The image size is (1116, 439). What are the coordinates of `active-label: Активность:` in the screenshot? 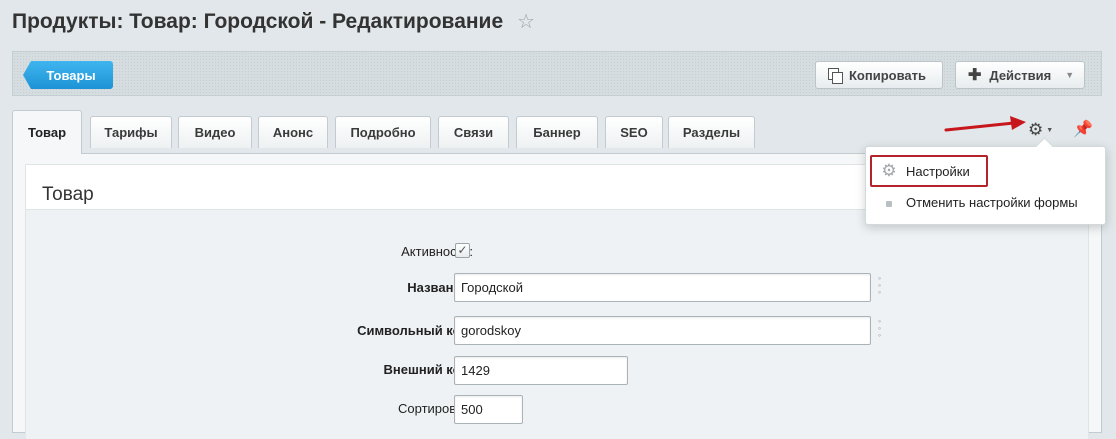 It's located at (437, 251).